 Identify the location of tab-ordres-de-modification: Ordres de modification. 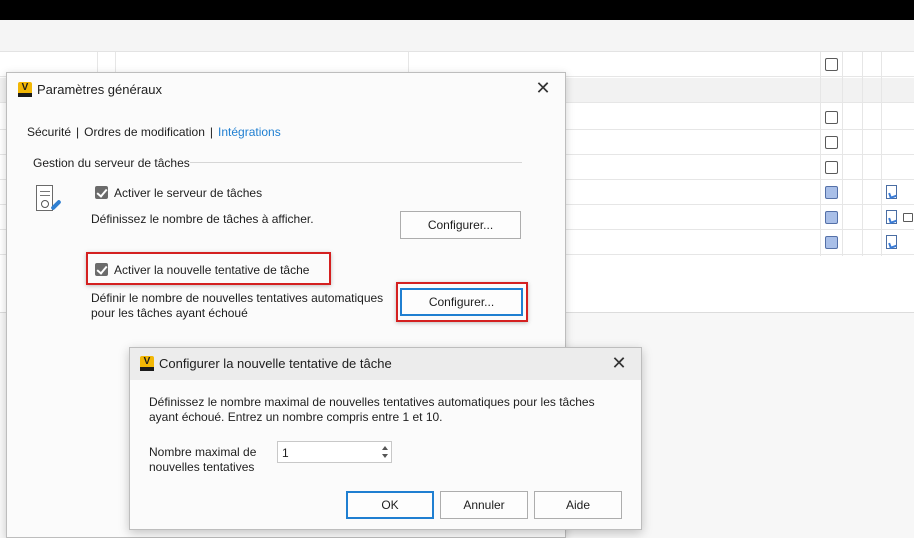
(144, 132).